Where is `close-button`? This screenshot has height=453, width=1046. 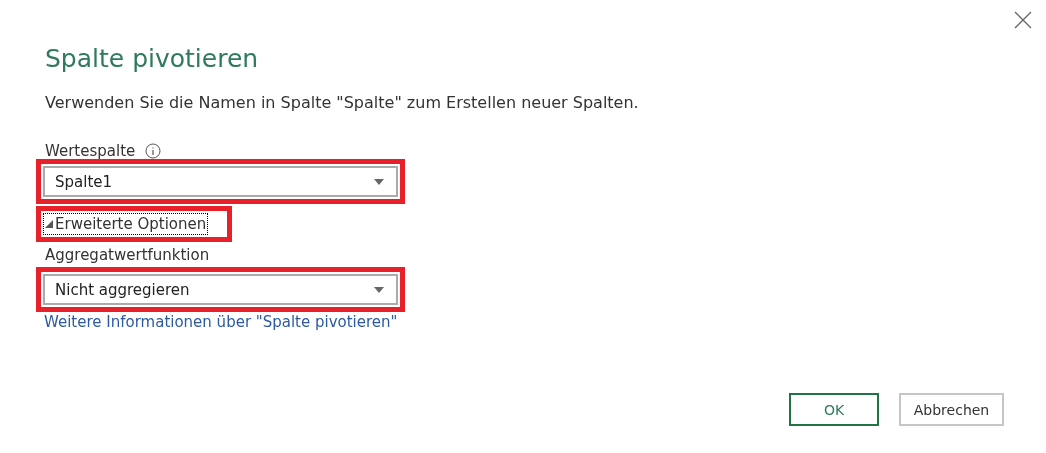
close-button is located at coordinates (1023, 20).